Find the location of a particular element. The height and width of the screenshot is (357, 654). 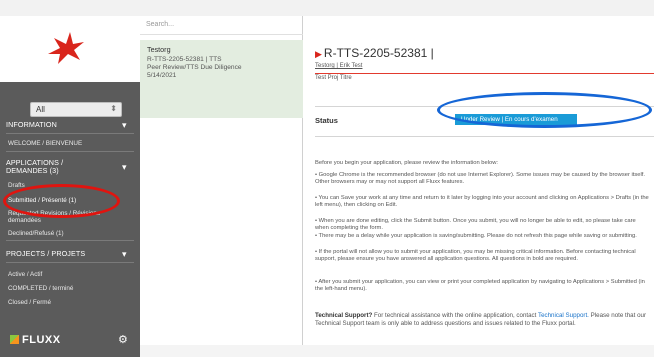

bottom-bar is located at coordinates (397, 351).